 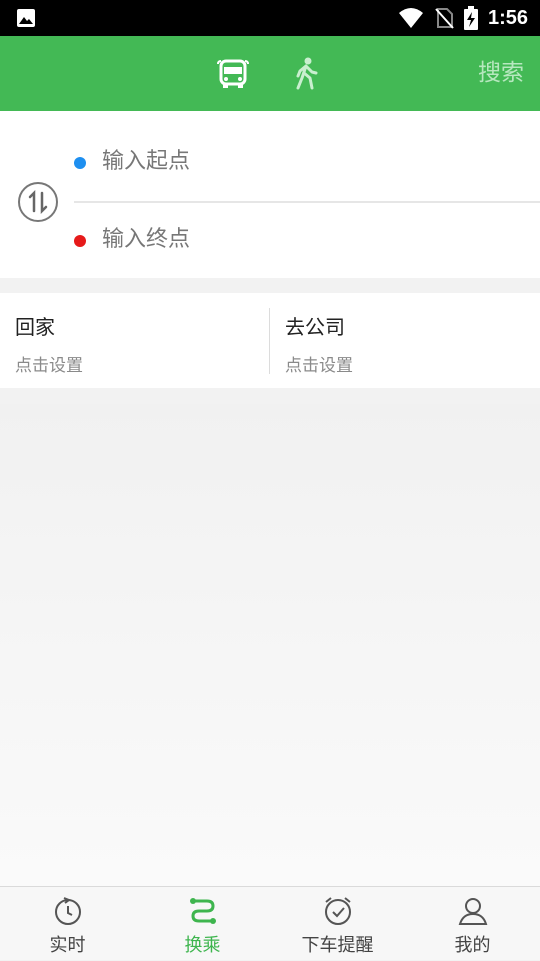 What do you see at coordinates (337, 945) in the screenshot?
I see `tab-label: 下车提醒` at bounding box center [337, 945].